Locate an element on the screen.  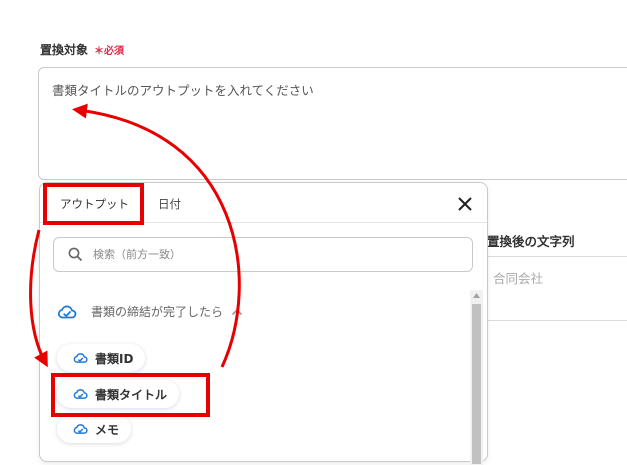
close-button is located at coordinates (465, 204).